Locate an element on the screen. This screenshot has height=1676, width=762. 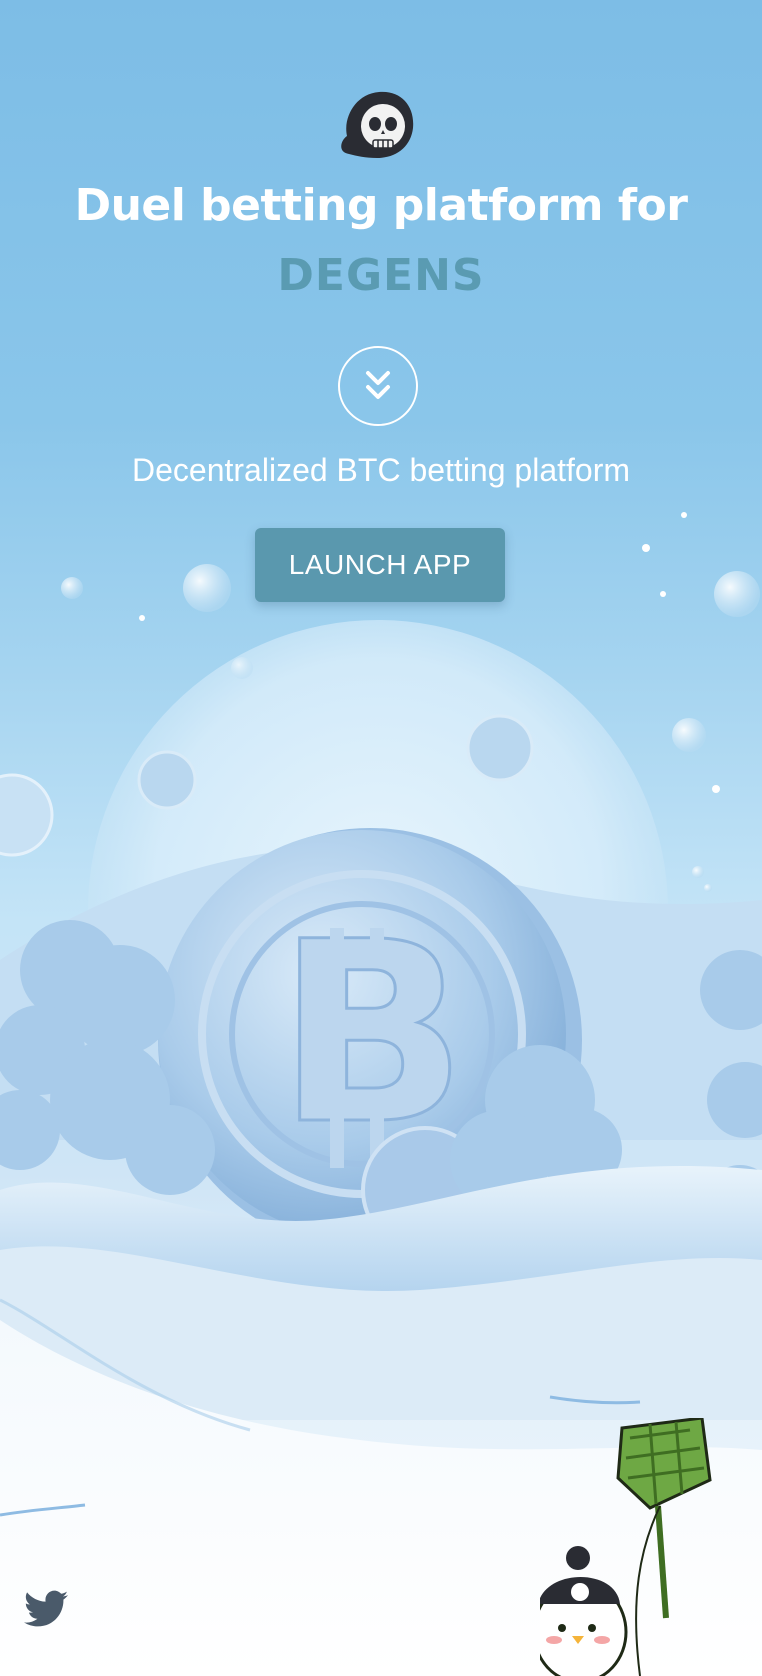
penguin-kite-icon is located at coordinates (626, 1547).